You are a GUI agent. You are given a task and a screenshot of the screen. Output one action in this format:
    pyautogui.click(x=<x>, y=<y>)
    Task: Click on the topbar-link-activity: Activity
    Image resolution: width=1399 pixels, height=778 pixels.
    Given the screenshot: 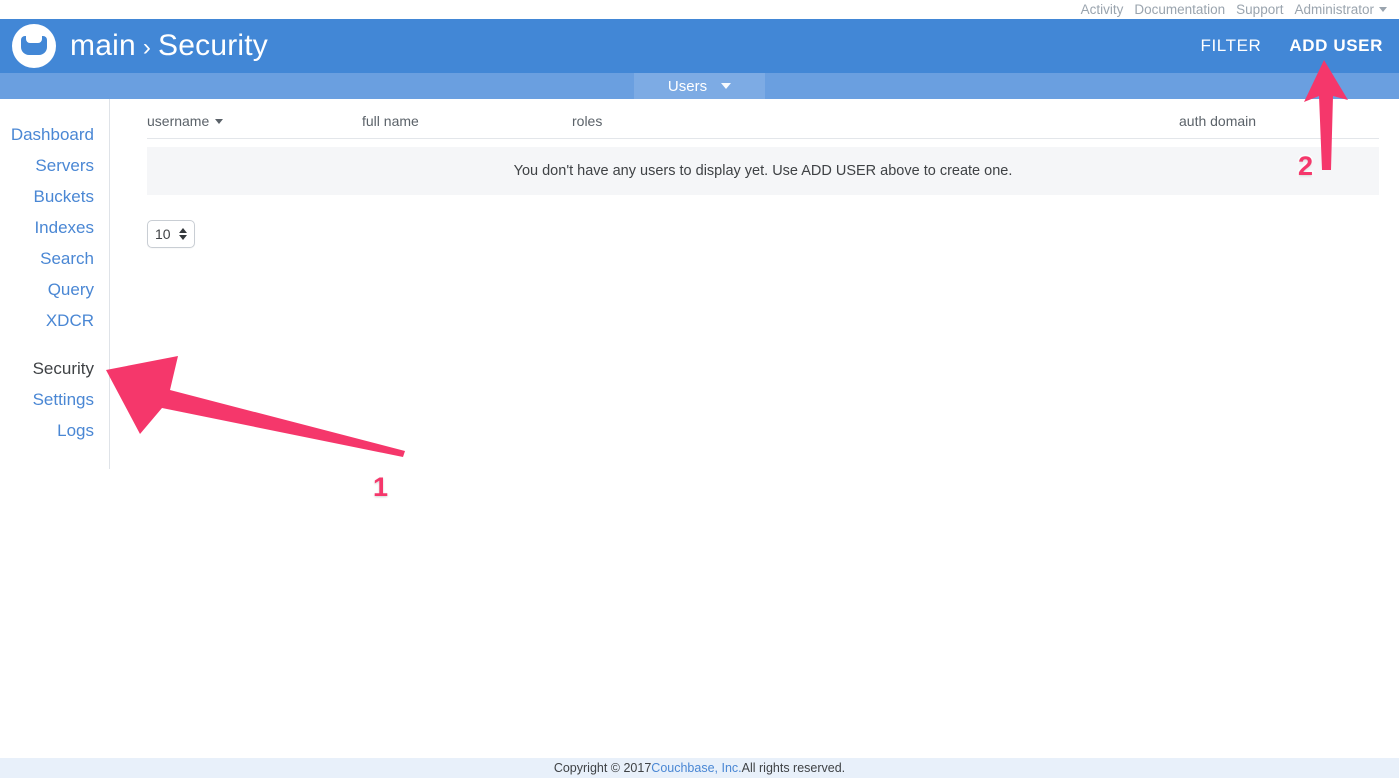 What is the action you would take?
    pyautogui.click(x=1102, y=9)
    